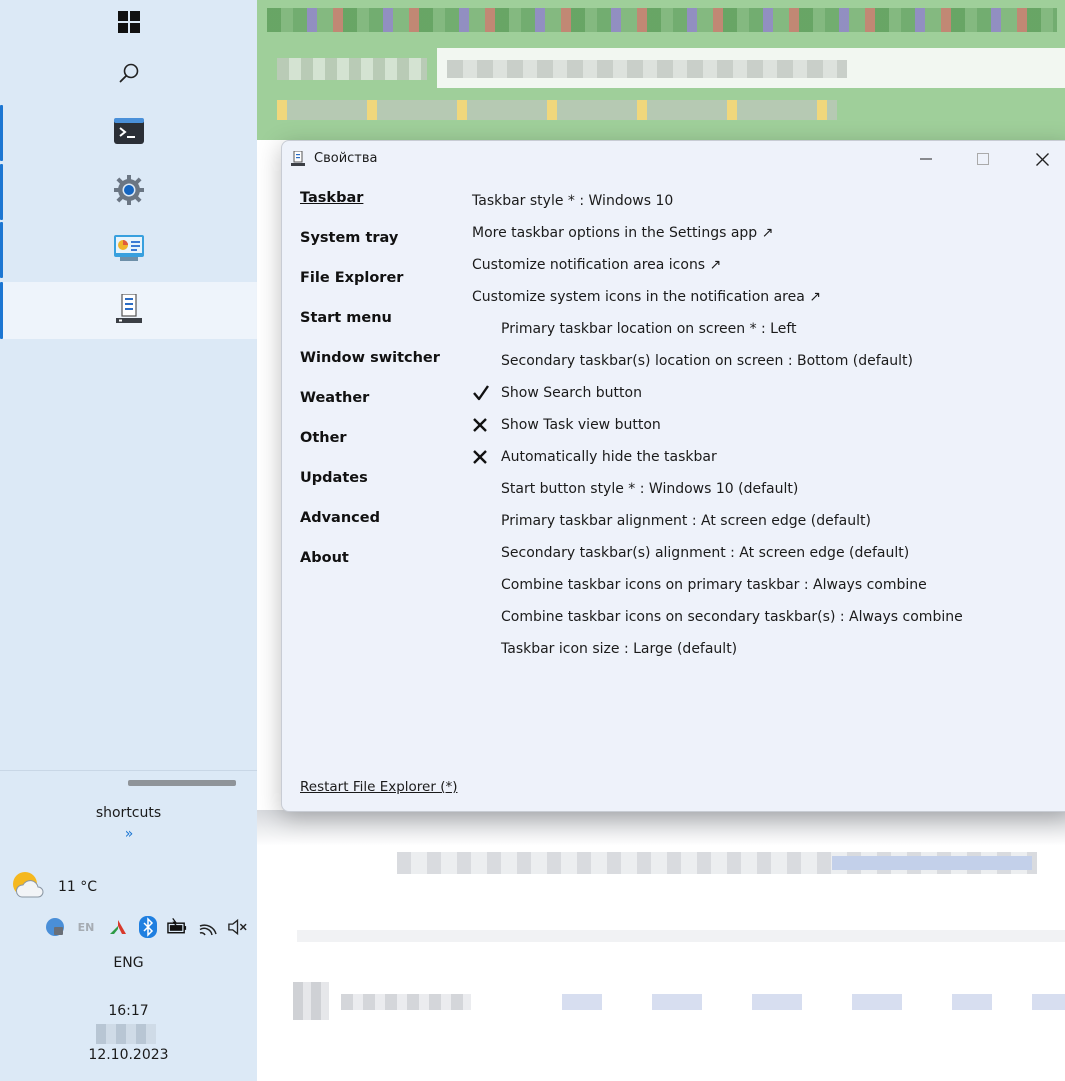 The height and width of the screenshot is (1081, 1065). What do you see at coordinates (597, 265) in the screenshot?
I see `setting-label: Customize notification area icons ↗` at bounding box center [597, 265].